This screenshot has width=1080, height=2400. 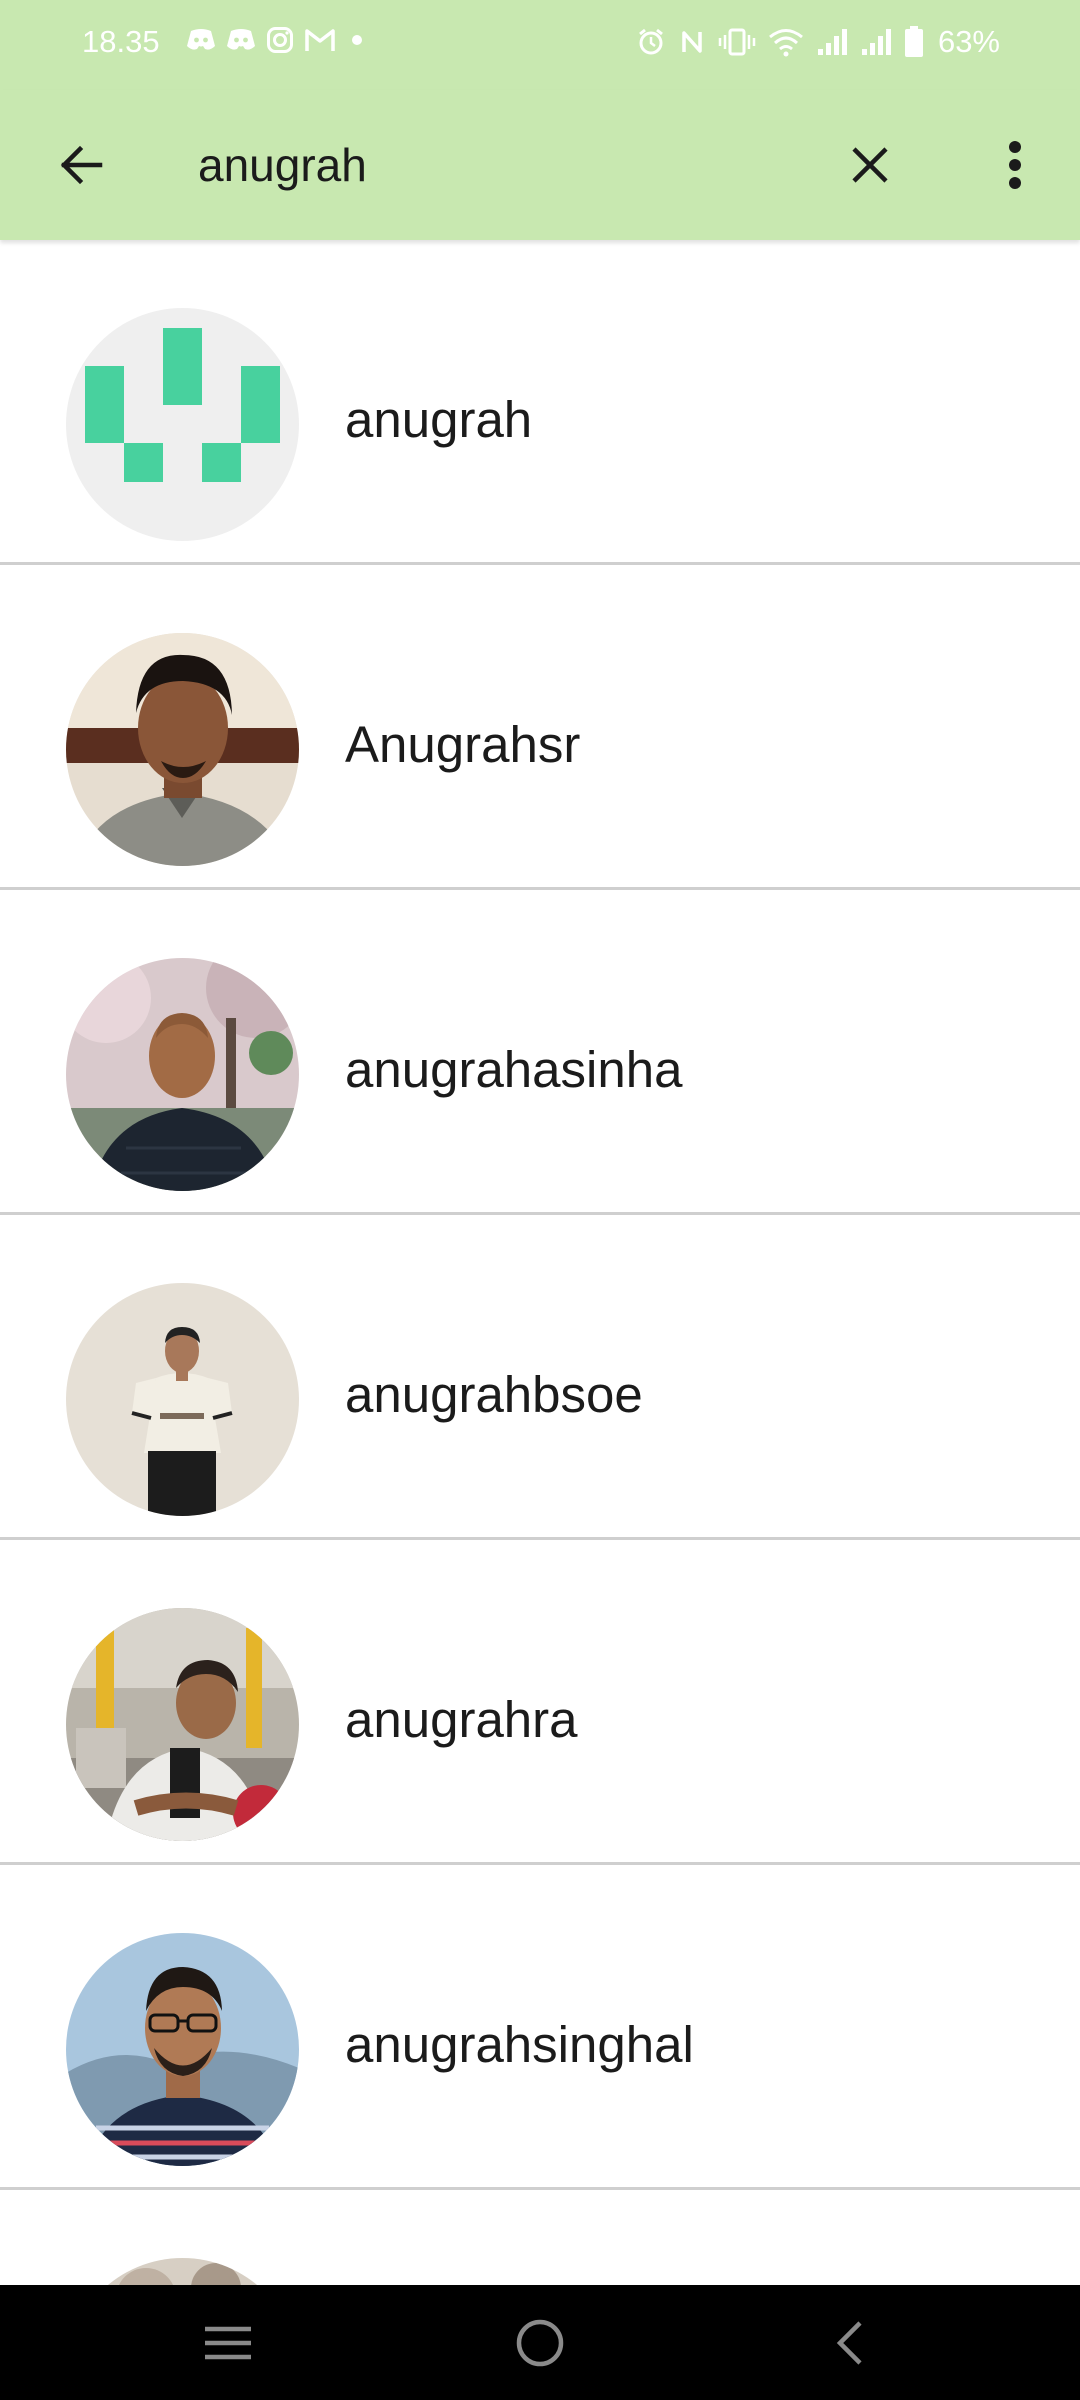 I want to click on system-back-button, so click(x=850, y=2343).